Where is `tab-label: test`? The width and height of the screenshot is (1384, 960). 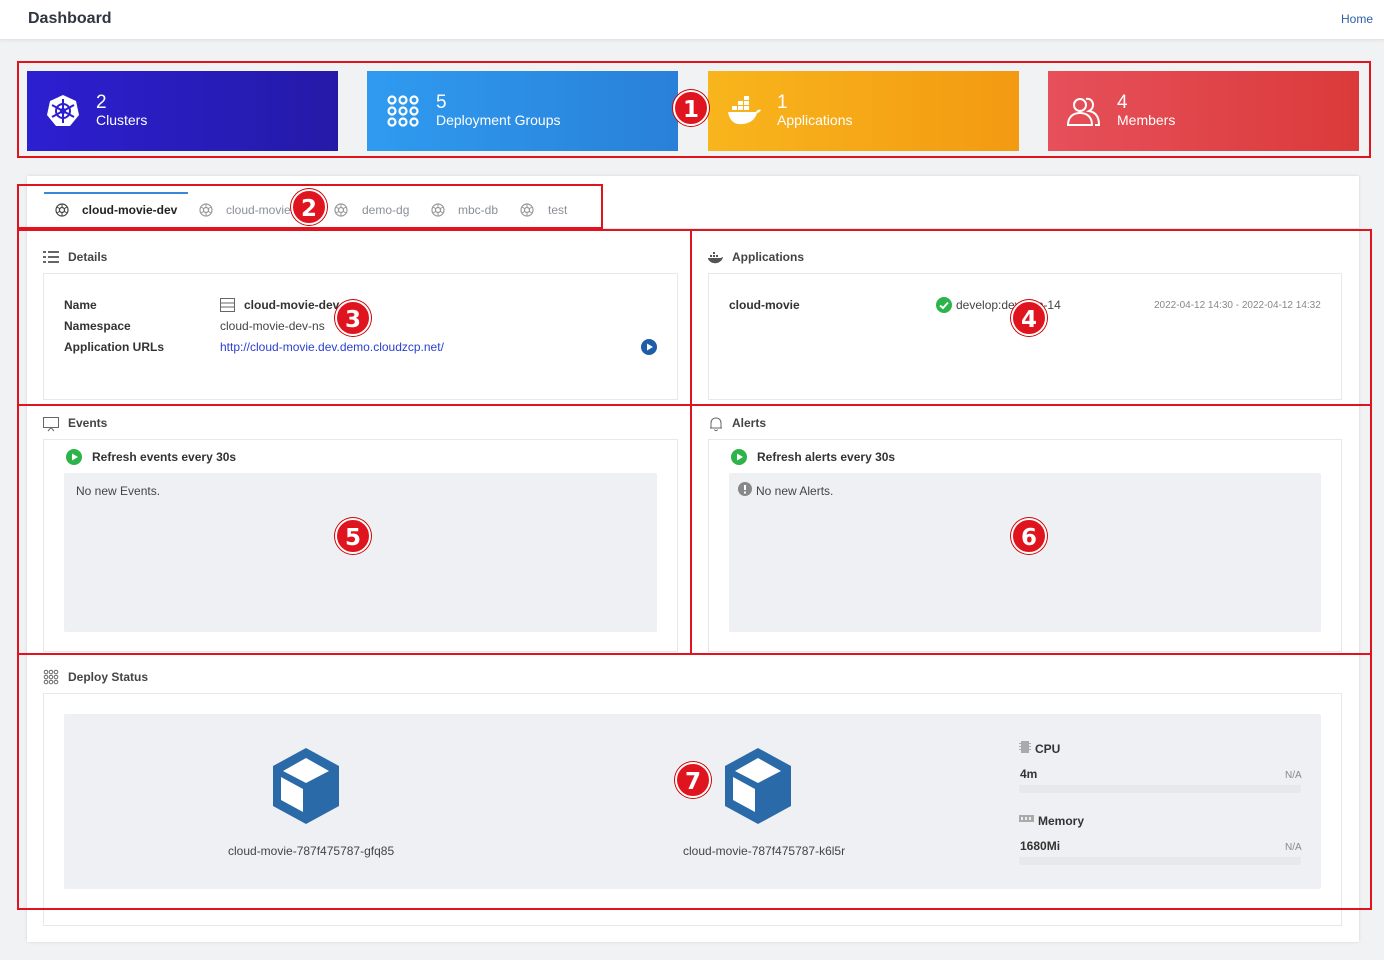 tab-label: test is located at coordinates (558, 210).